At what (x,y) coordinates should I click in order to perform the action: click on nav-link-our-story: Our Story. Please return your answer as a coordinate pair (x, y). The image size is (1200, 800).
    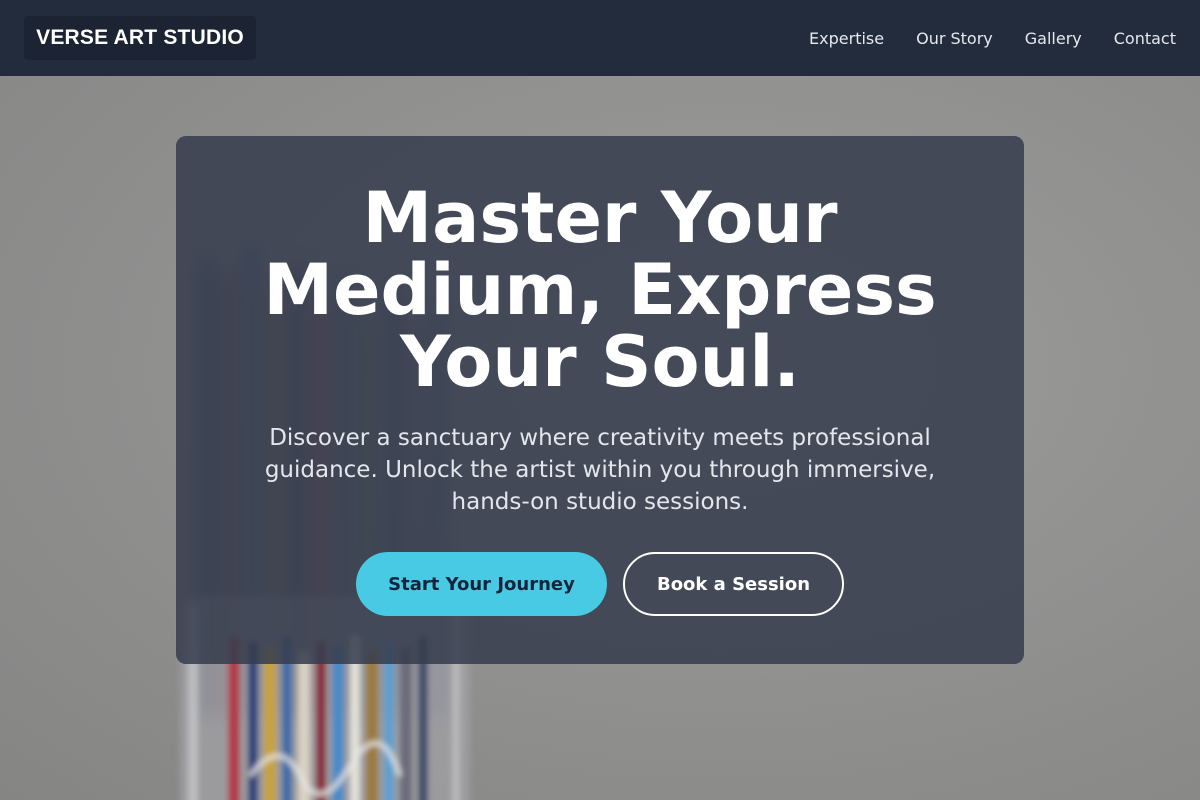
    Looking at the image, I should click on (954, 38).